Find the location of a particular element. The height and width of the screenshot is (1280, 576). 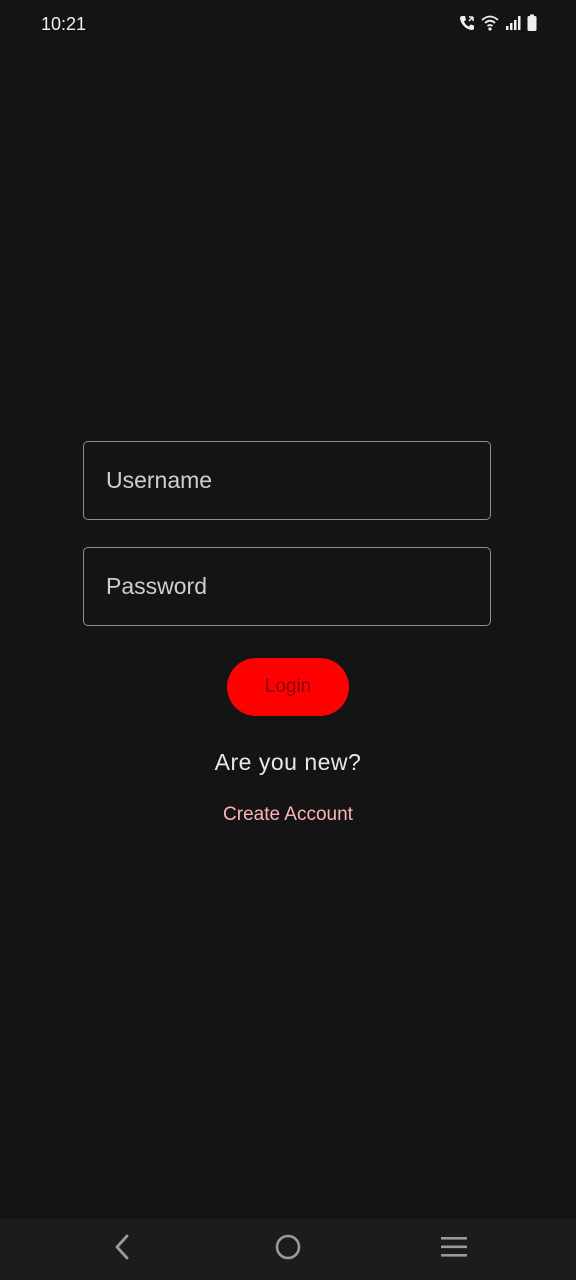

navigation-bar is located at coordinates (288, 1249).